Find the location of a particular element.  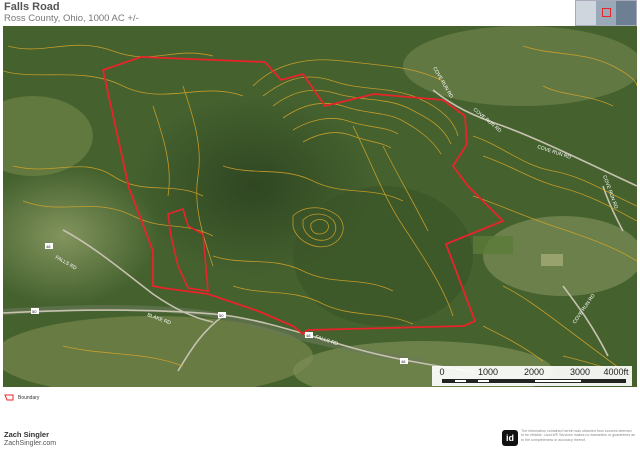

scale-bar: 0 1000 2000 3000 4000ft is located at coordinates (532, 376).